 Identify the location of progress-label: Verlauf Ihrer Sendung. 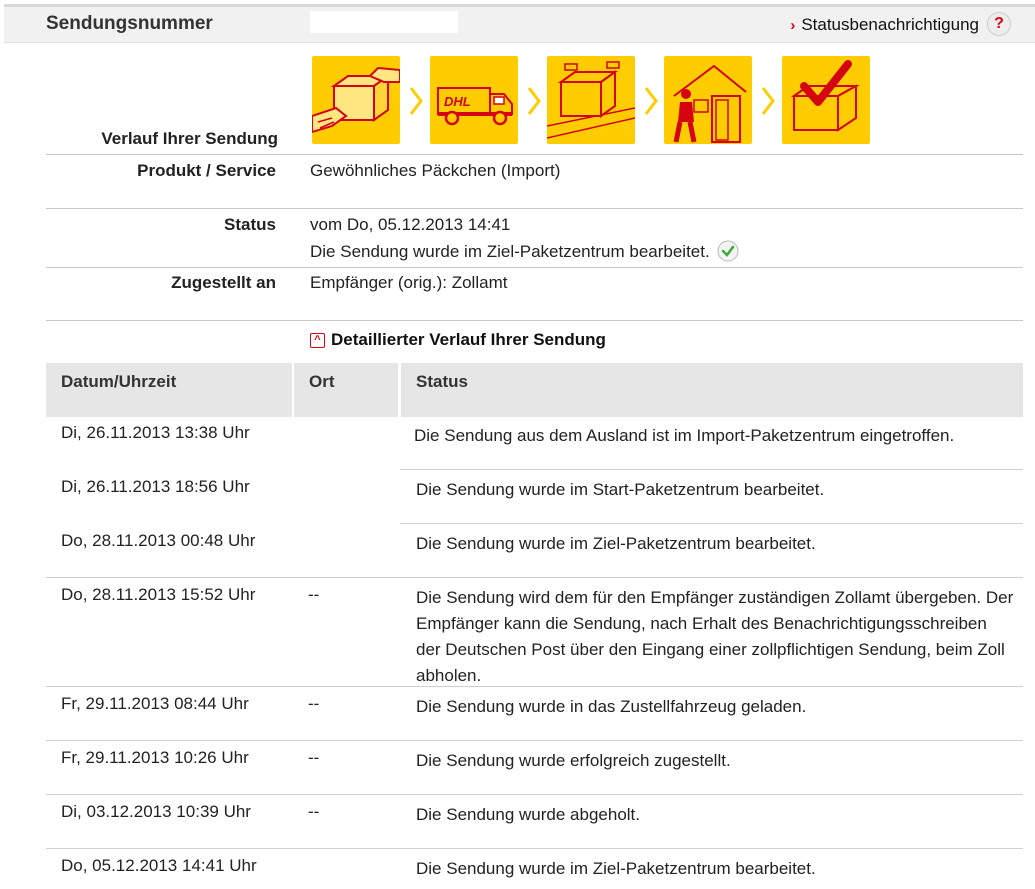
(189, 138).